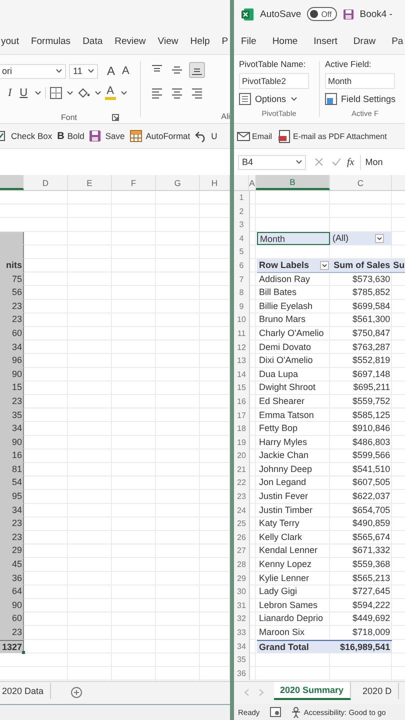 The width and height of the screenshot is (405, 720). What do you see at coordinates (379, 238) in the screenshot?
I see `dropdown-icon` at bounding box center [379, 238].